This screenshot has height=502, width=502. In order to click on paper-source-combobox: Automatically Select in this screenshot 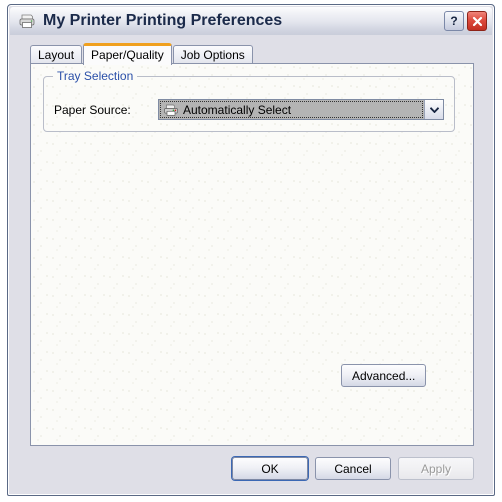, I will do `click(301, 109)`.